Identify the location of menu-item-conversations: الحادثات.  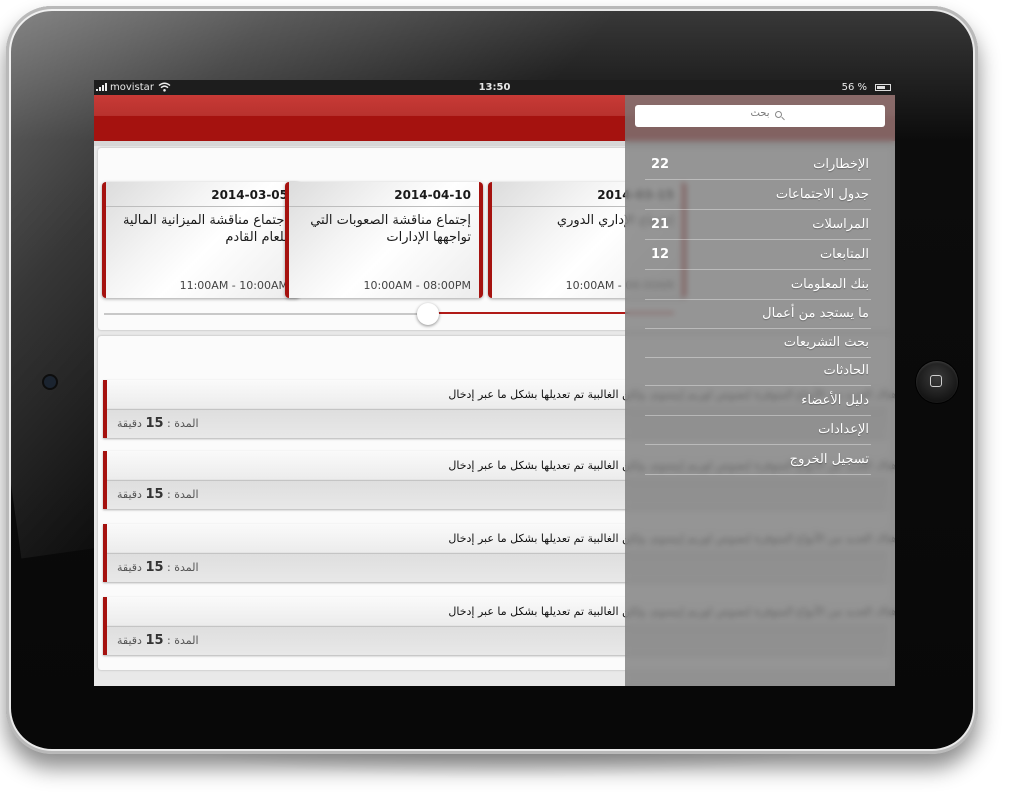
(758, 371).